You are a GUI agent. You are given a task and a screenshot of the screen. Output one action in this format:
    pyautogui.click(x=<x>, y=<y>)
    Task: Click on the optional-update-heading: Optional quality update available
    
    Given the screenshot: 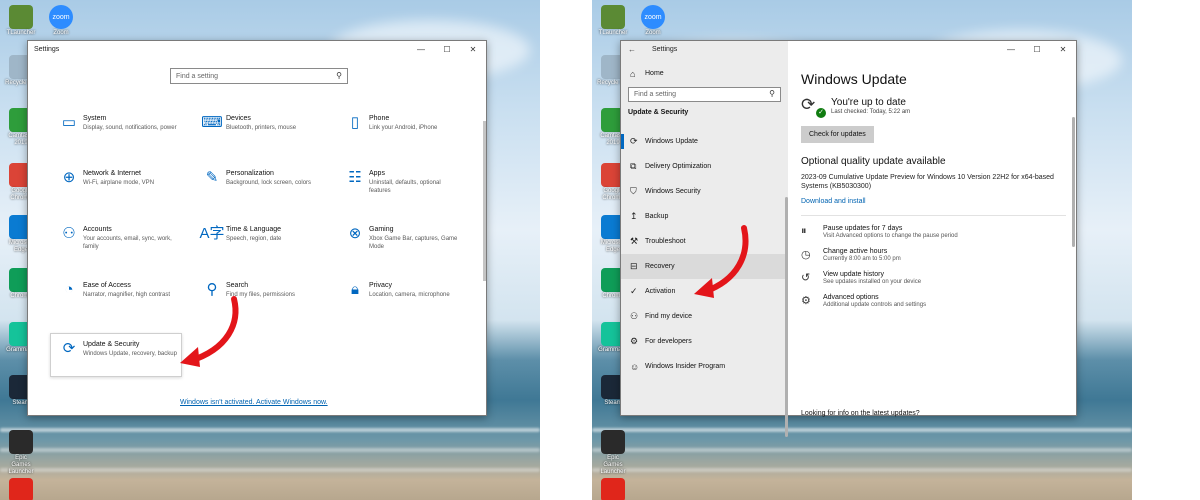 What is the action you would take?
    pyautogui.click(x=873, y=161)
    